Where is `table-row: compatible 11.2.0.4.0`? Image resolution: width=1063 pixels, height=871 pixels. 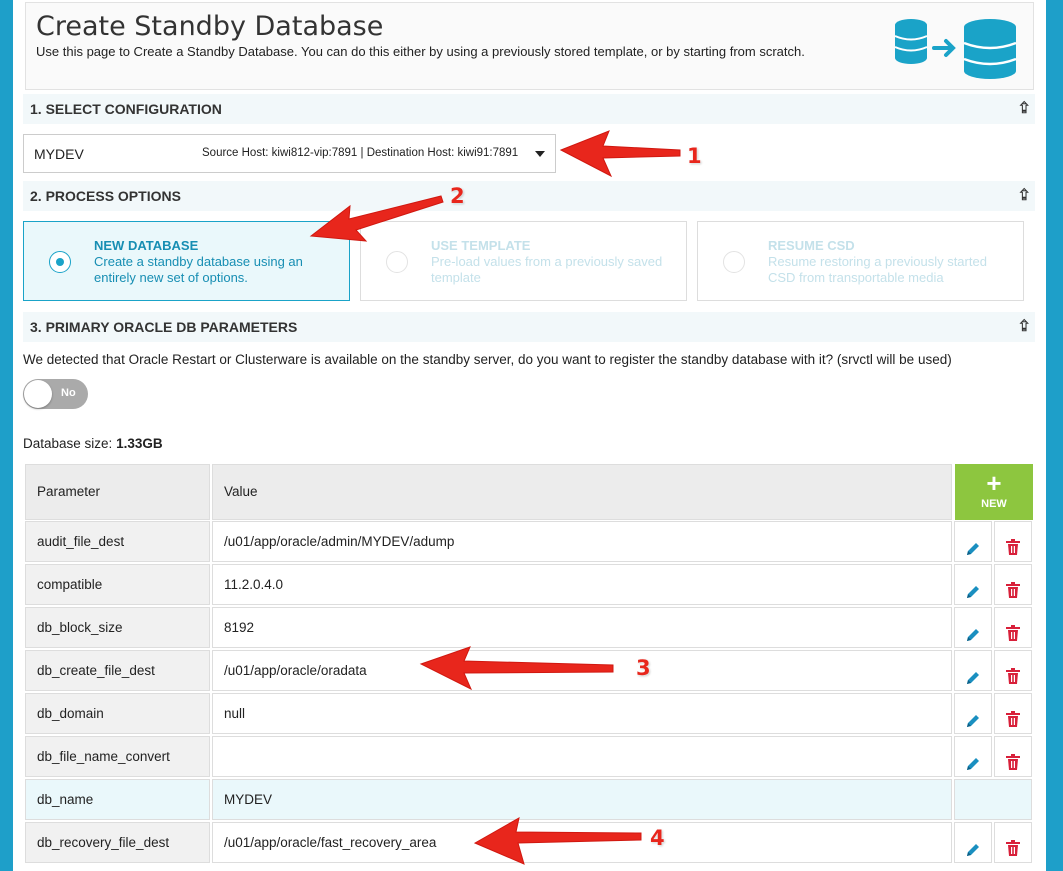
table-row: compatible 11.2.0.4.0 is located at coordinates (529, 584).